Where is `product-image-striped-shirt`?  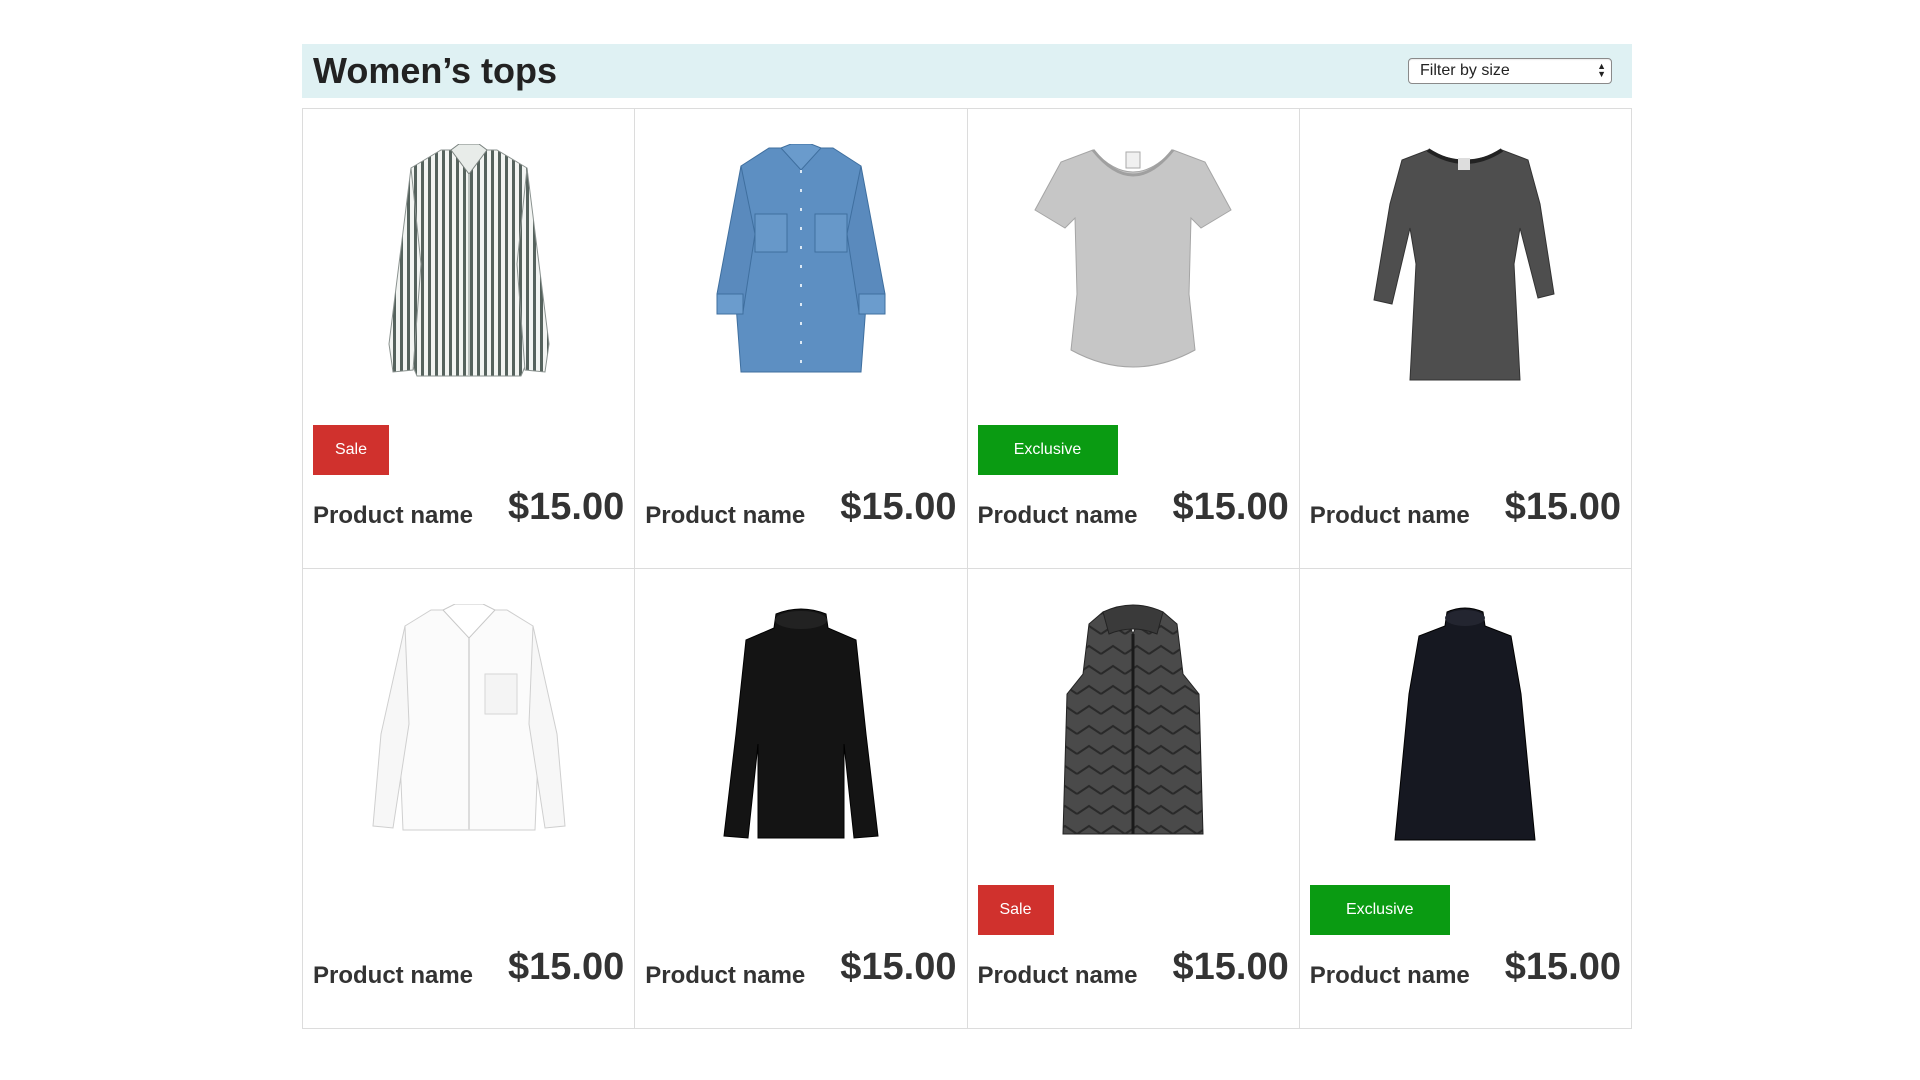
product-image-striped-shirt is located at coordinates (468, 264).